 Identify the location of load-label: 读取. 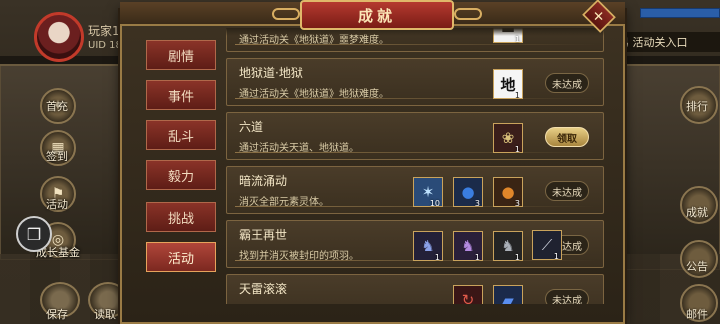
(105, 314).